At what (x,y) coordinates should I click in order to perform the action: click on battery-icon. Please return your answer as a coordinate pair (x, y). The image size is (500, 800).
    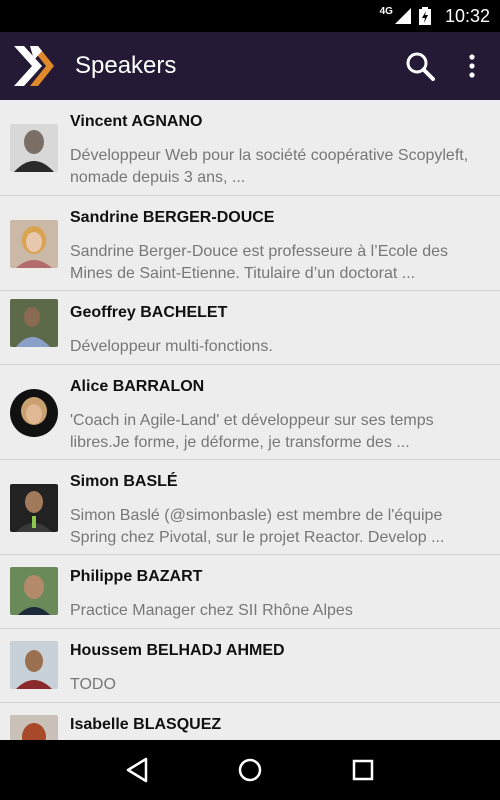
    Looking at the image, I should click on (424, 16).